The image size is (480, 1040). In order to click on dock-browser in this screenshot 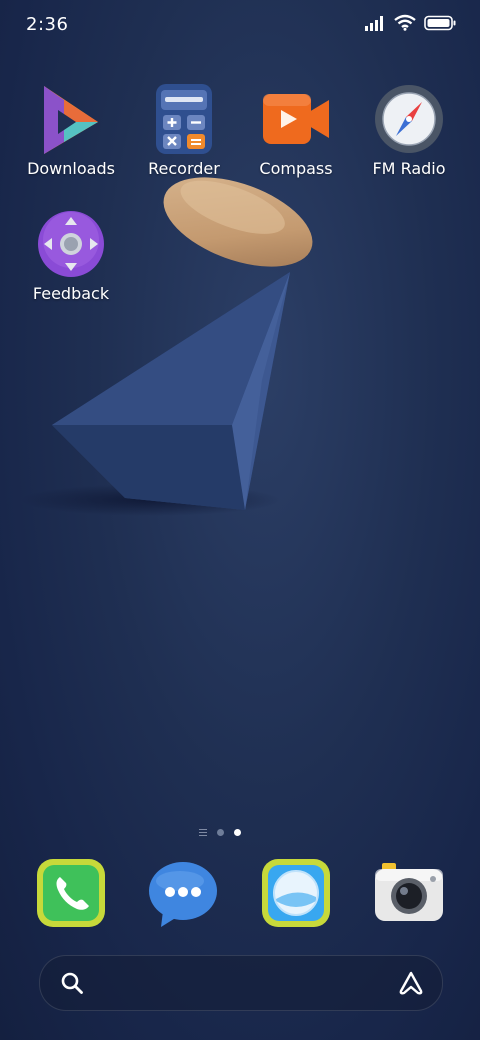, I will do `click(296, 893)`.